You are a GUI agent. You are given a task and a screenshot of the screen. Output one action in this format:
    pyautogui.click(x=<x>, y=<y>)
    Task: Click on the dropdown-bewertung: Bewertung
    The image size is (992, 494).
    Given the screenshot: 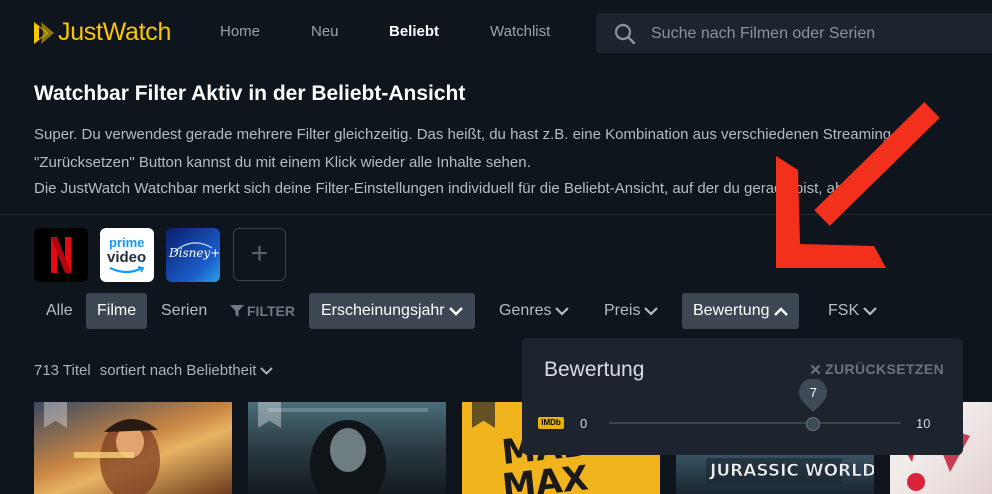 What is the action you would take?
    pyautogui.click(x=740, y=311)
    